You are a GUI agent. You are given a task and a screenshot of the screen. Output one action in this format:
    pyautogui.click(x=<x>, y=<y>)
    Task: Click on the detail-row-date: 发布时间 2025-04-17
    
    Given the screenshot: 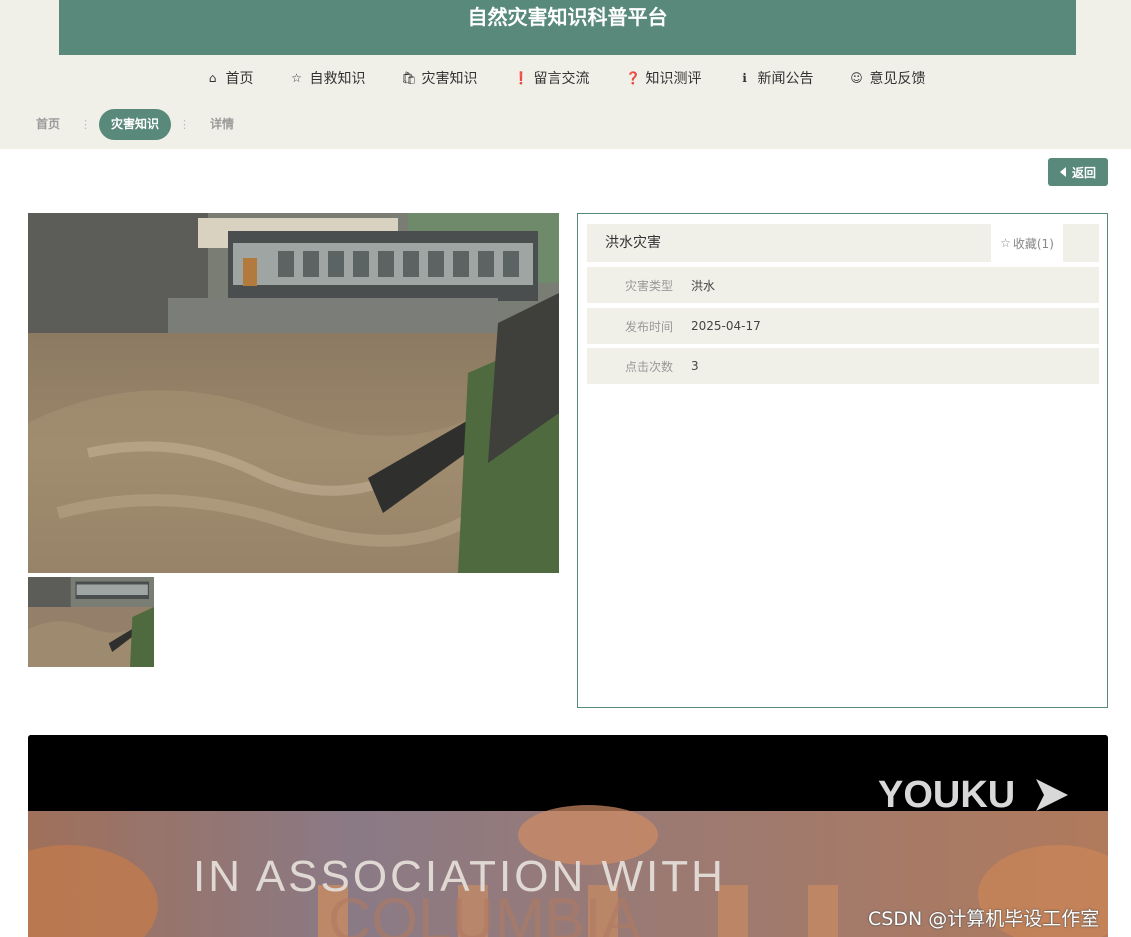 What is the action you would take?
    pyautogui.click(x=843, y=326)
    